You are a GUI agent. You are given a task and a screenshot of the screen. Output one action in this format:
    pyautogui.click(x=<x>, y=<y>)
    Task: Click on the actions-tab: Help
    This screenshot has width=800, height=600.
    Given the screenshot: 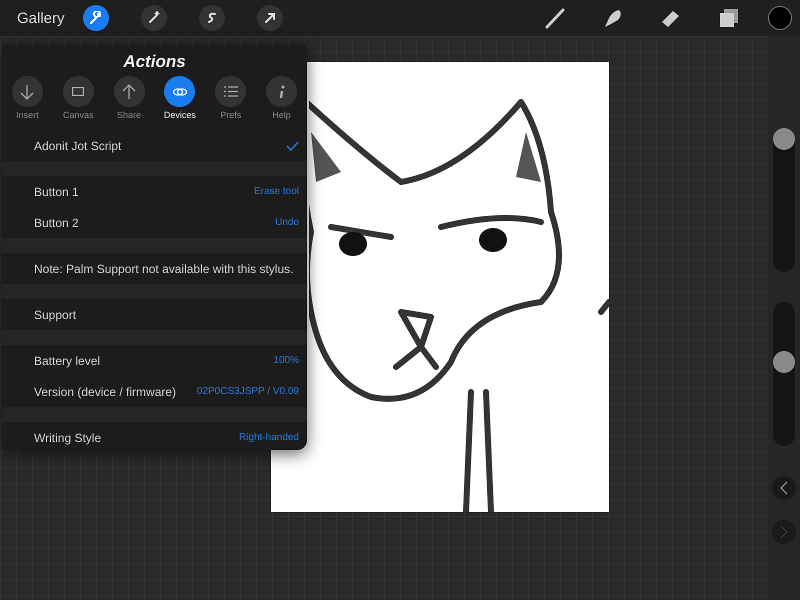 What is the action you would take?
    pyautogui.click(x=282, y=98)
    